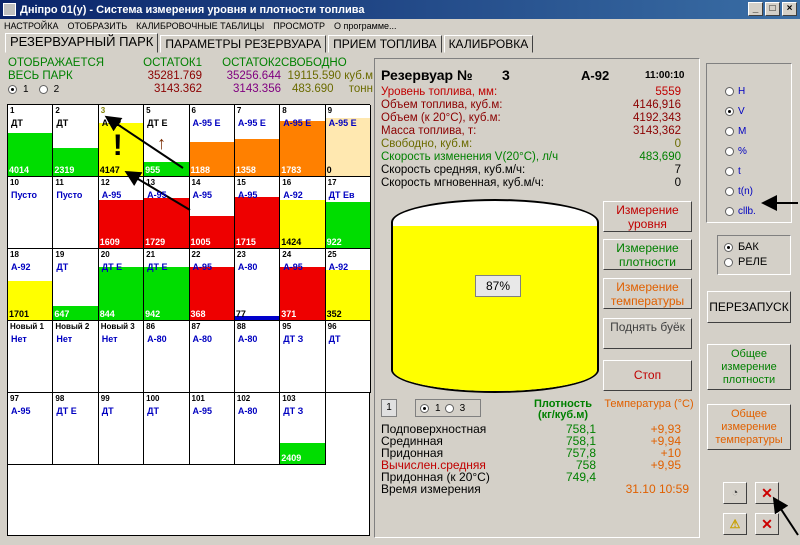 This screenshot has height=545, width=800. Describe the element at coordinates (257, 357) in the screenshot. I see `tank-cell: 88 А-80` at that location.